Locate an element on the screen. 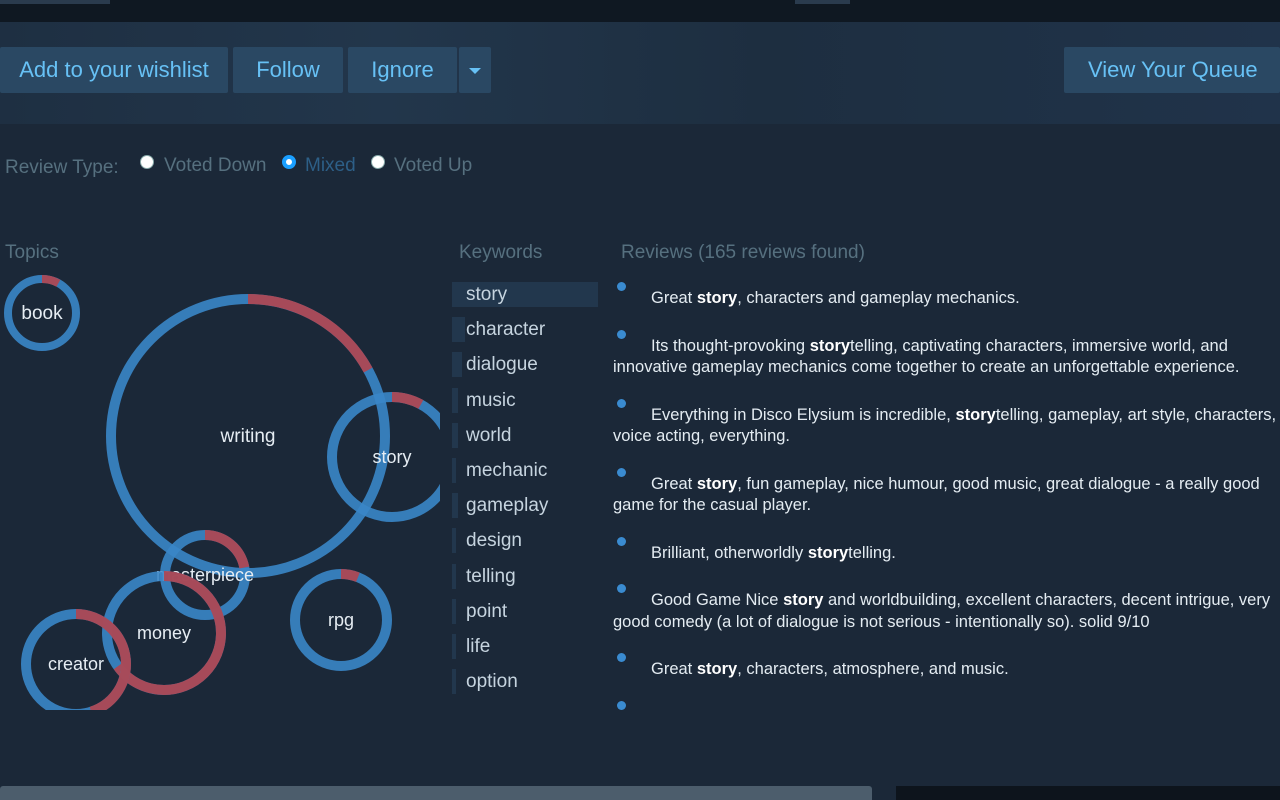  radio-label-mixed: Mixed is located at coordinates (330, 166).